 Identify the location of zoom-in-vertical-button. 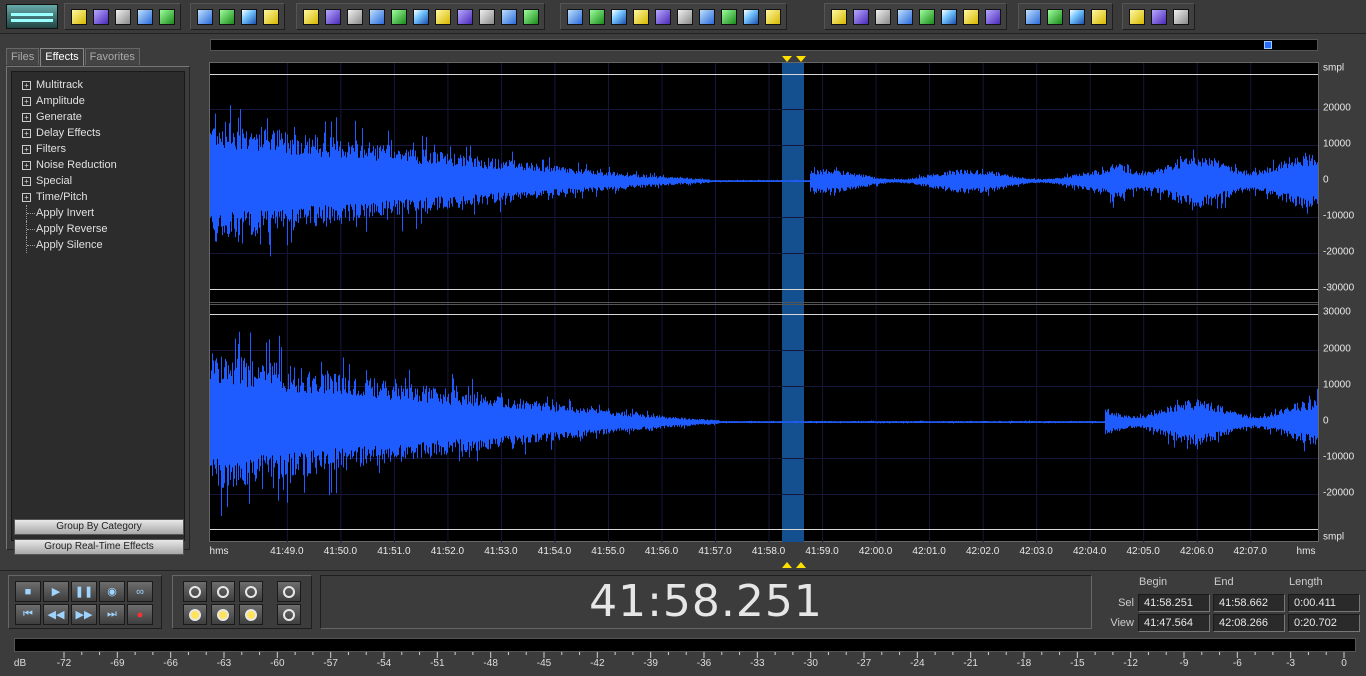
(289, 591).